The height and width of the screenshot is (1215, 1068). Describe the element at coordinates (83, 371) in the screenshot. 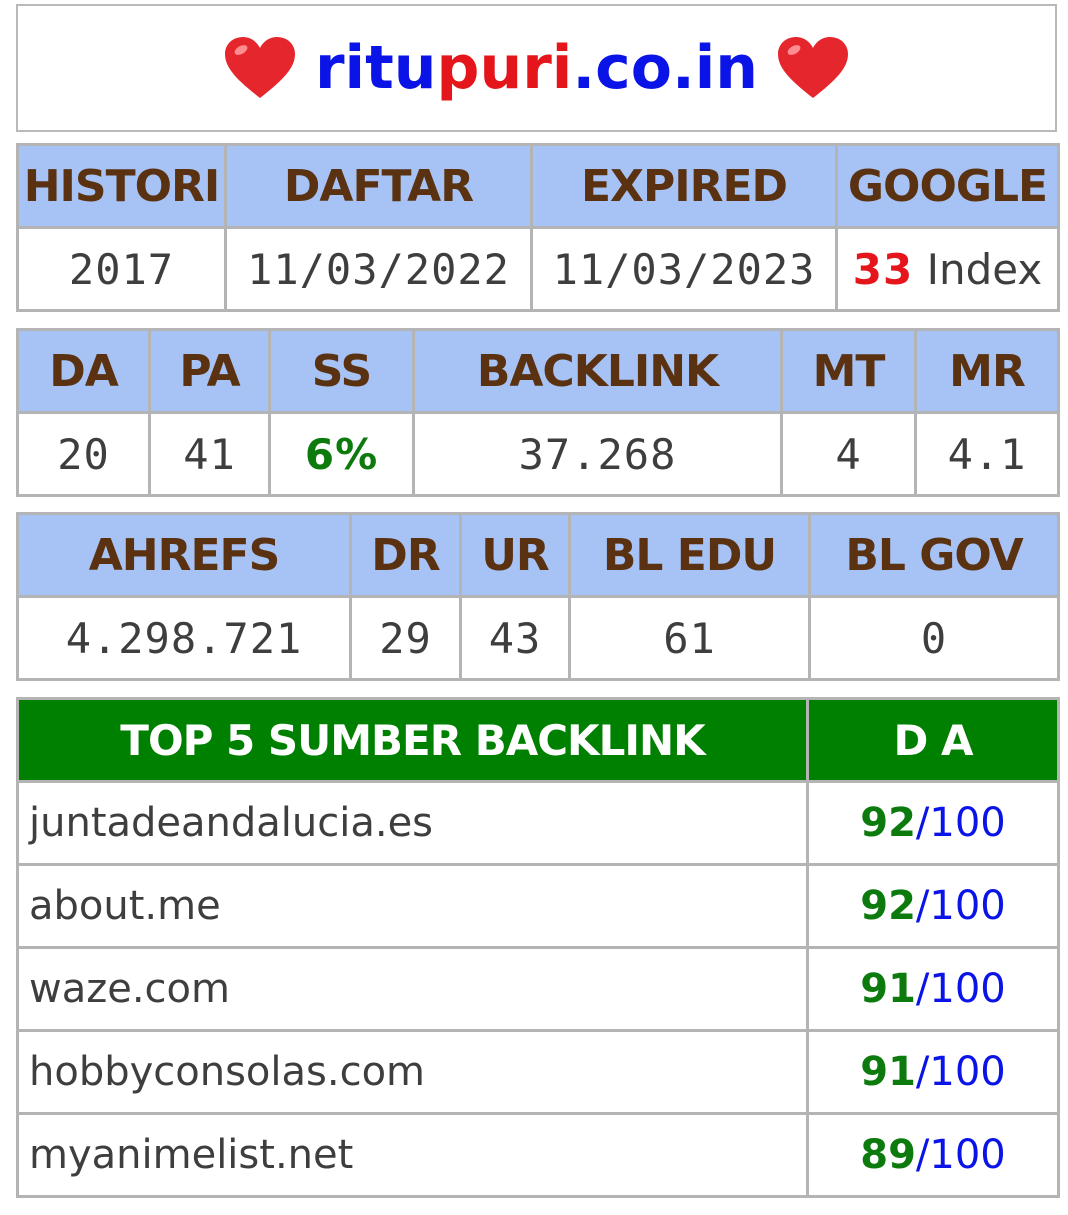

I see `header-da: DA` at that location.